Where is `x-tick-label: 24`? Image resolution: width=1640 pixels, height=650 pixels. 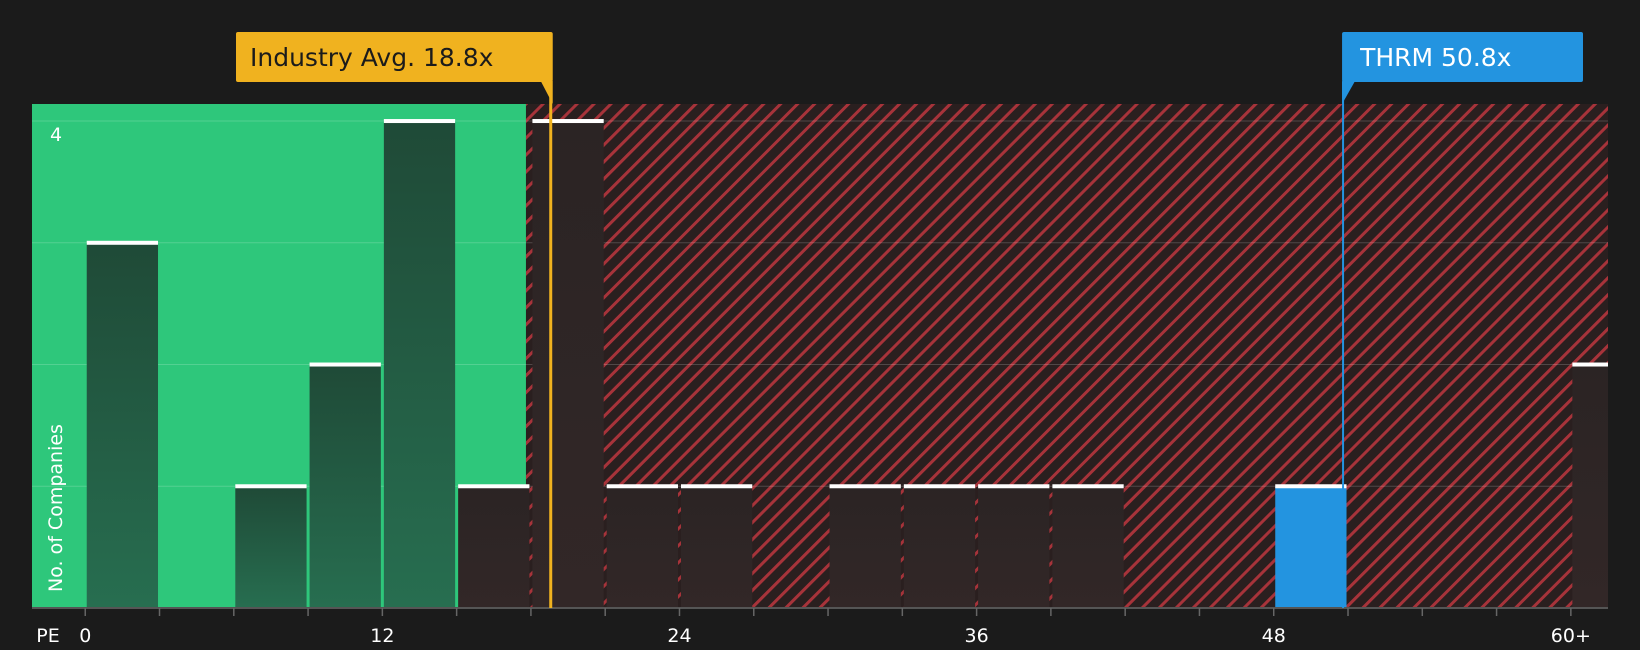 x-tick-label: 24 is located at coordinates (679, 636).